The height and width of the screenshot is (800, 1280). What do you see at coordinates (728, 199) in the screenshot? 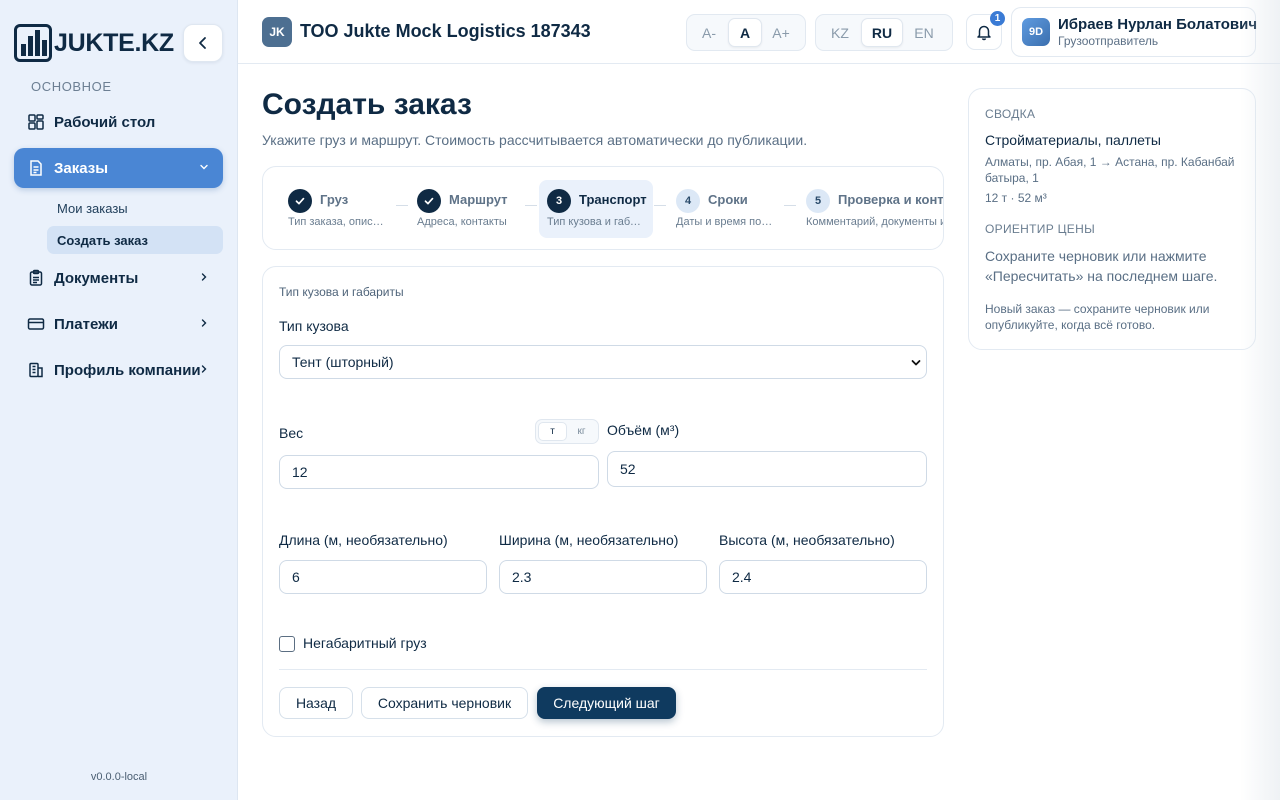
I see `step-title: Сроки` at bounding box center [728, 199].